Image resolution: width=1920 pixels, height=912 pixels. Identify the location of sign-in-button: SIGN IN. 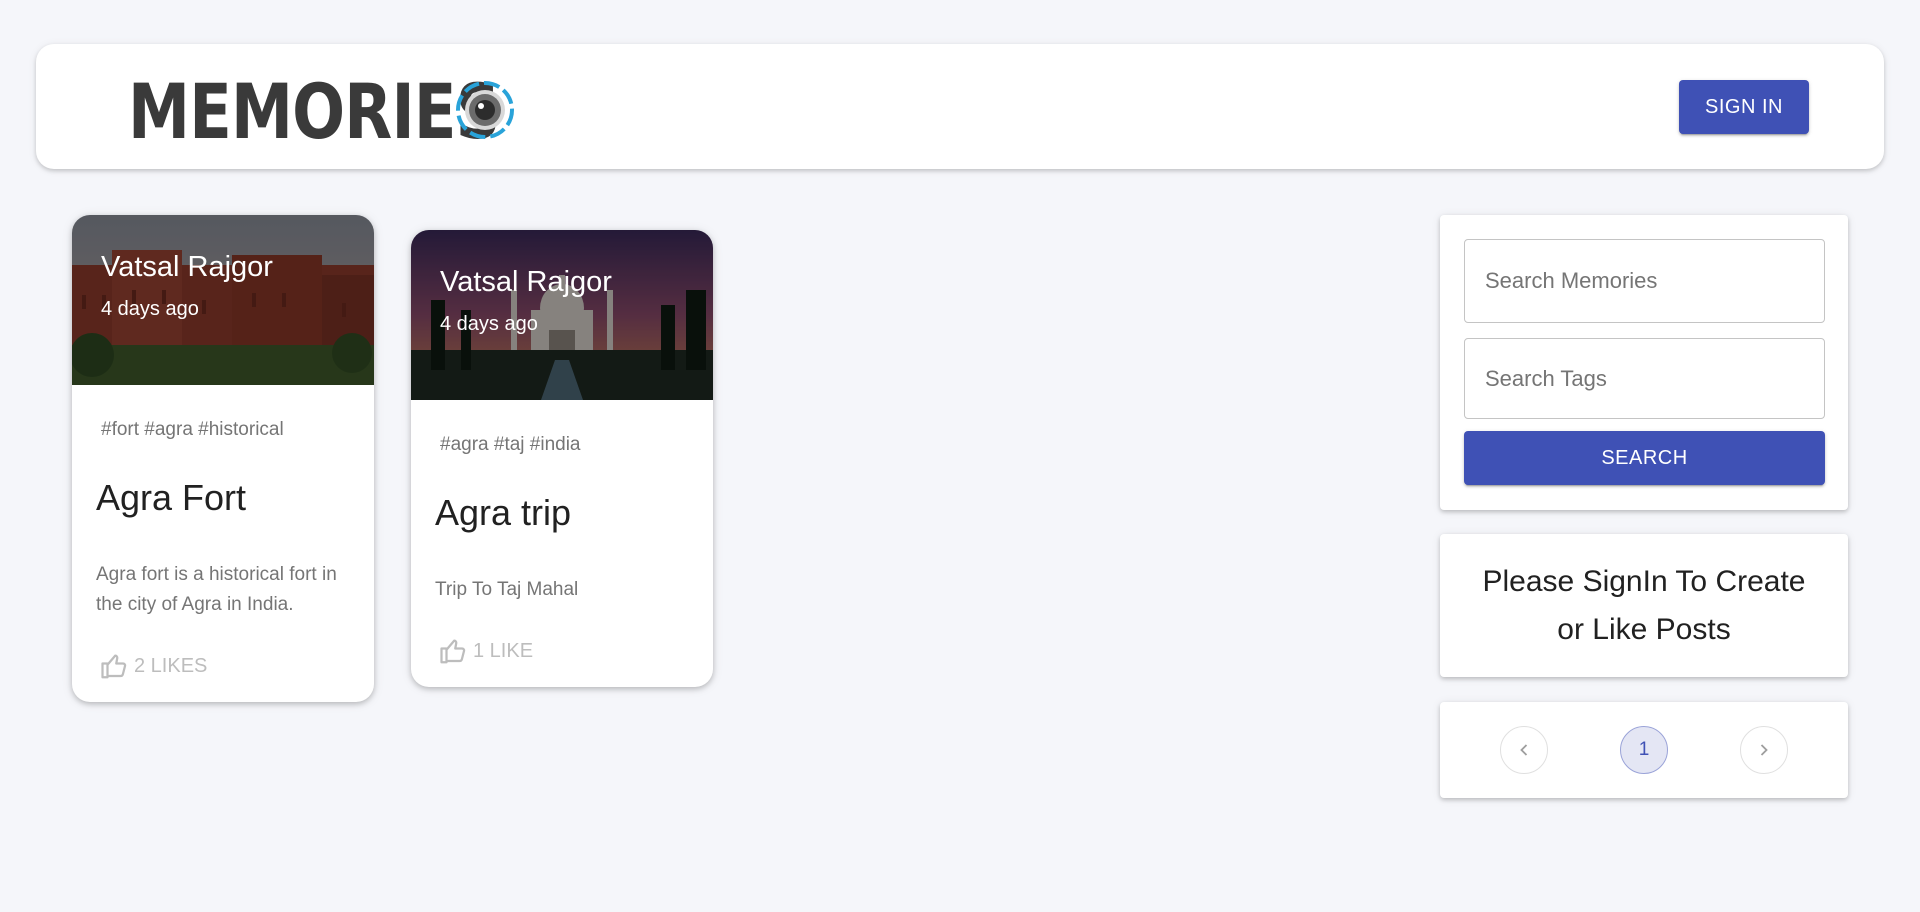
(1744, 107).